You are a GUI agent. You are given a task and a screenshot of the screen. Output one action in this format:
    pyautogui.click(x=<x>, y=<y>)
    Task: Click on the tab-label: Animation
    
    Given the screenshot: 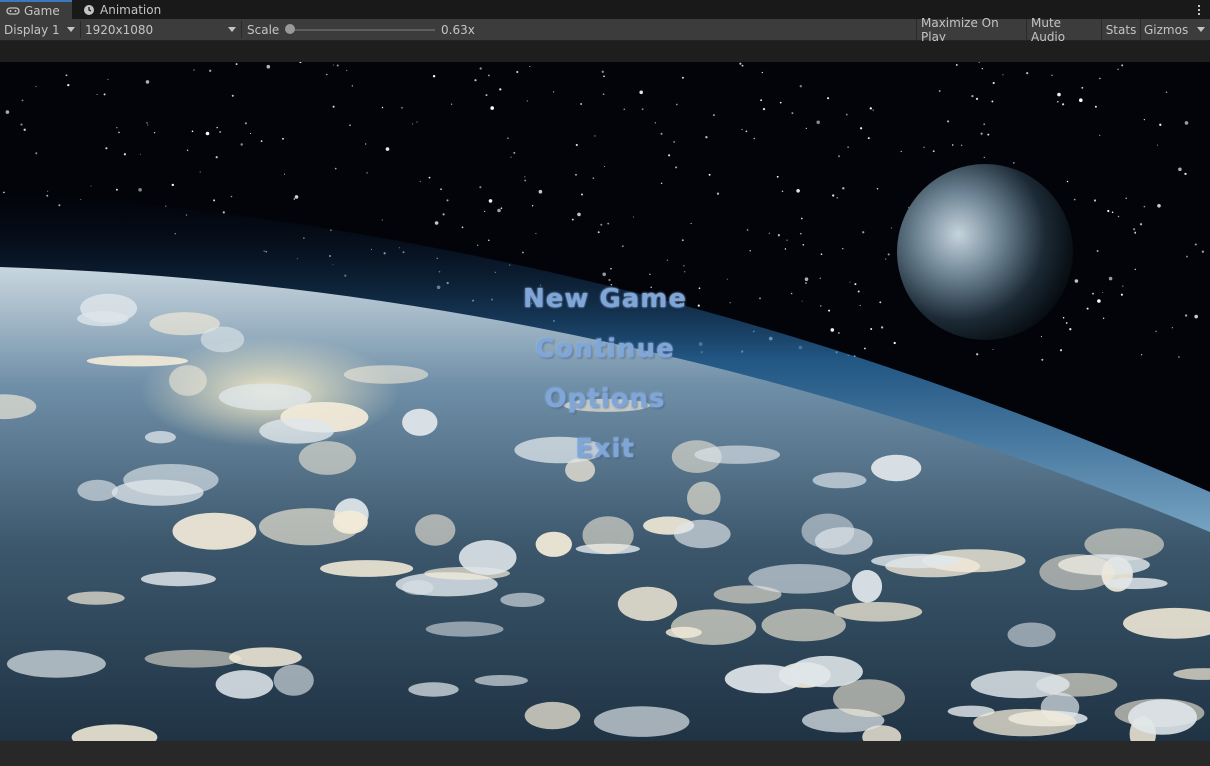 What is the action you would take?
    pyautogui.click(x=131, y=9)
    